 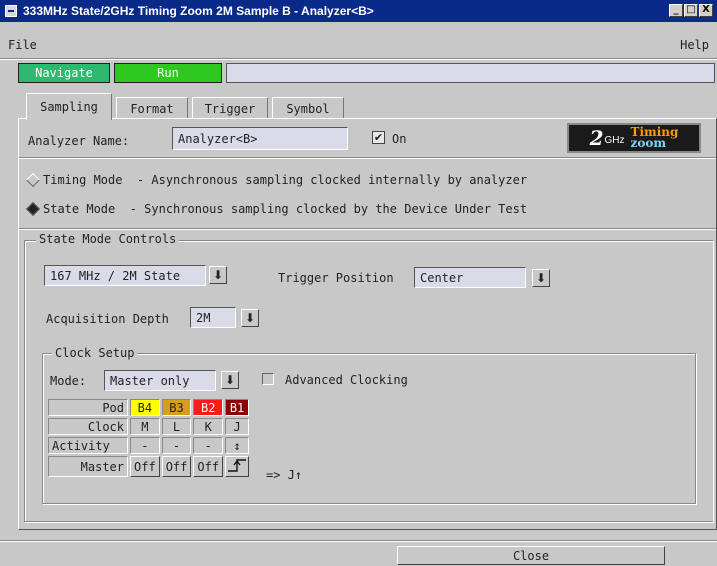 I want to click on radio-empty-icon, so click(x=33, y=180).